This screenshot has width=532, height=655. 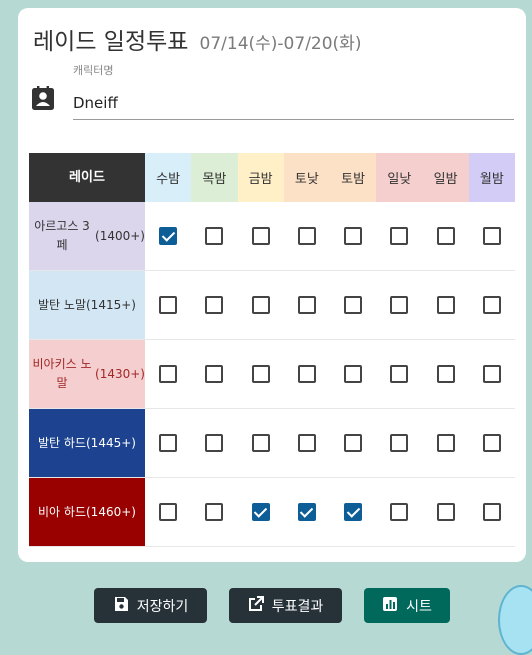 I want to click on page-title: 레이드 일정투표, so click(x=111, y=42).